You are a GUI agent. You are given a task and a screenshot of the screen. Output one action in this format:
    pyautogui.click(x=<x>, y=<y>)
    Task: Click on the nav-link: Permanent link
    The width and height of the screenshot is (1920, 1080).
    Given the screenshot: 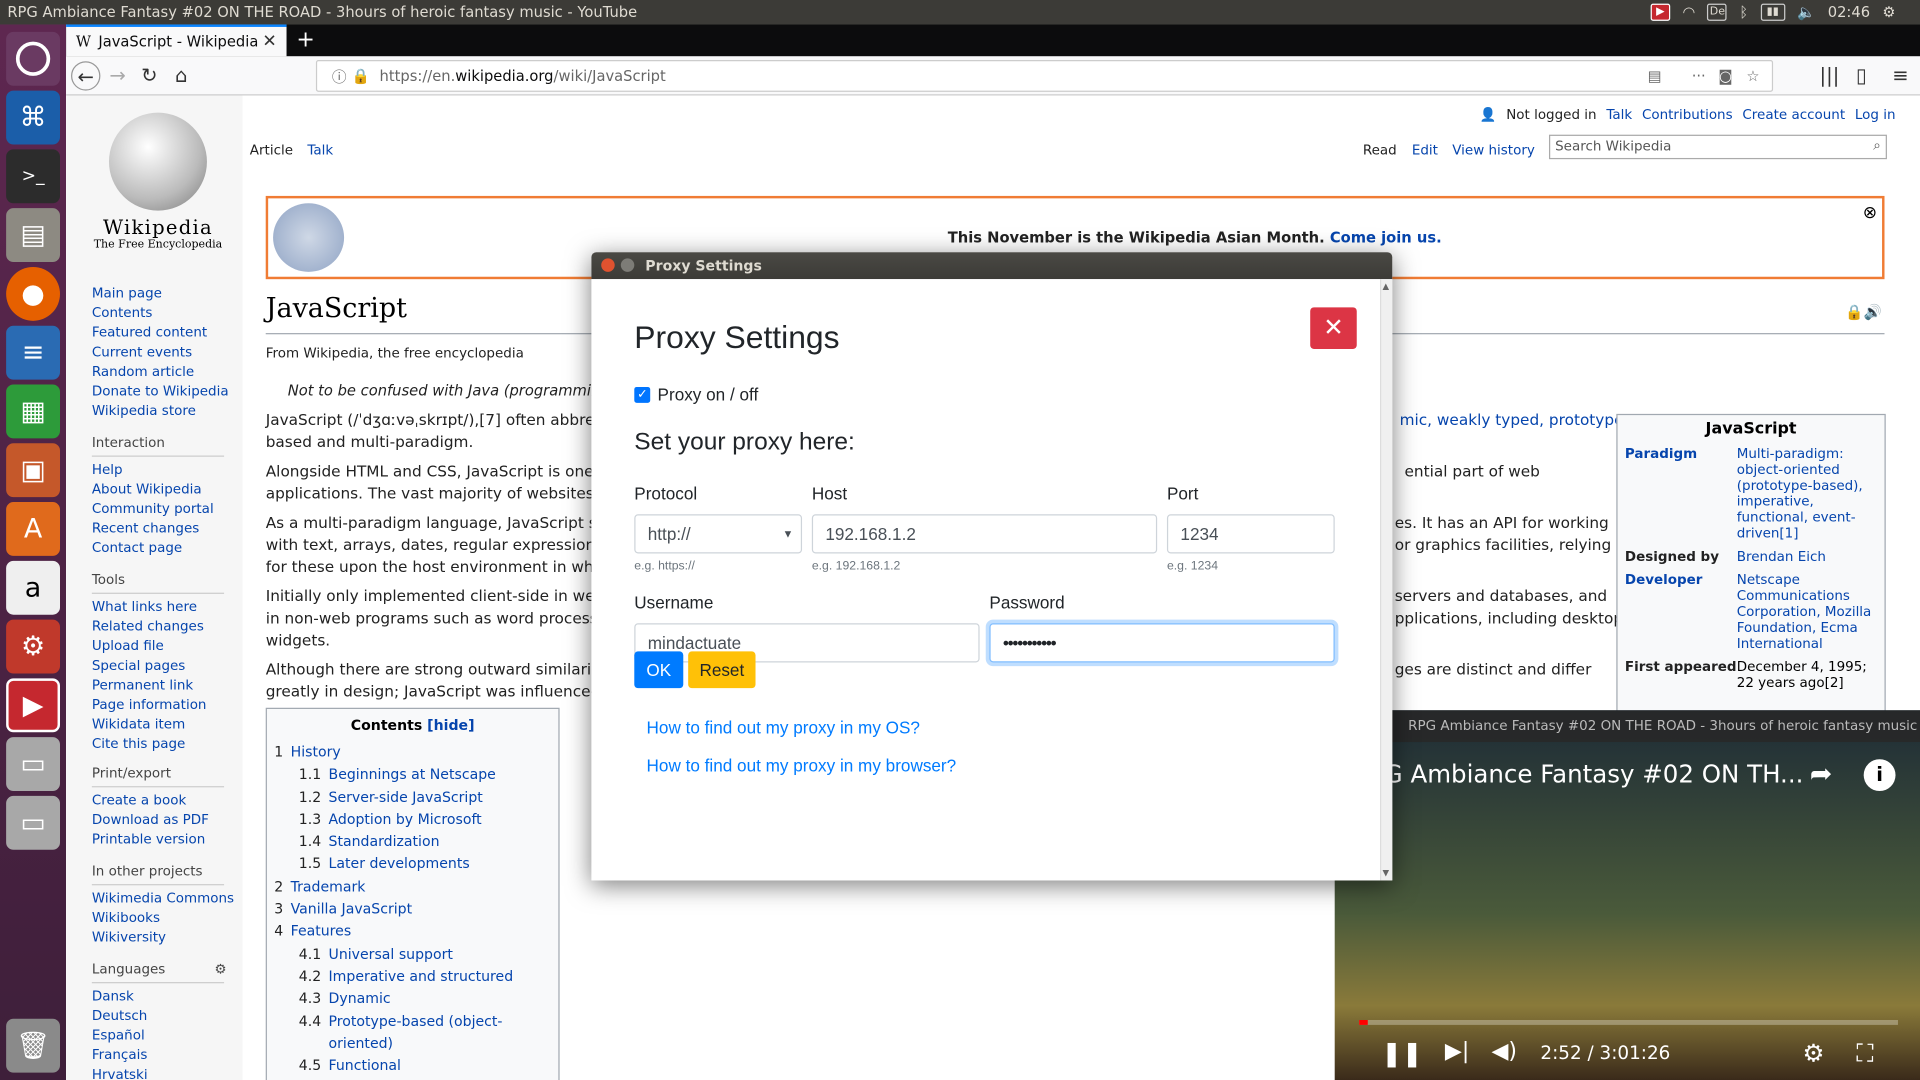 What is the action you would take?
    pyautogui.click(x=149, y=686)
    